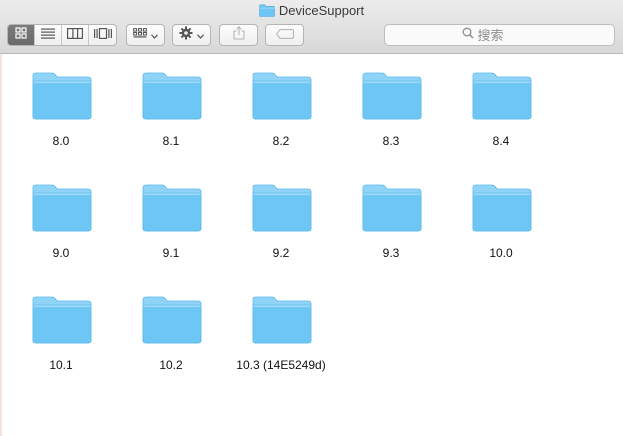  I want to click on action-button, so click(191, 35).